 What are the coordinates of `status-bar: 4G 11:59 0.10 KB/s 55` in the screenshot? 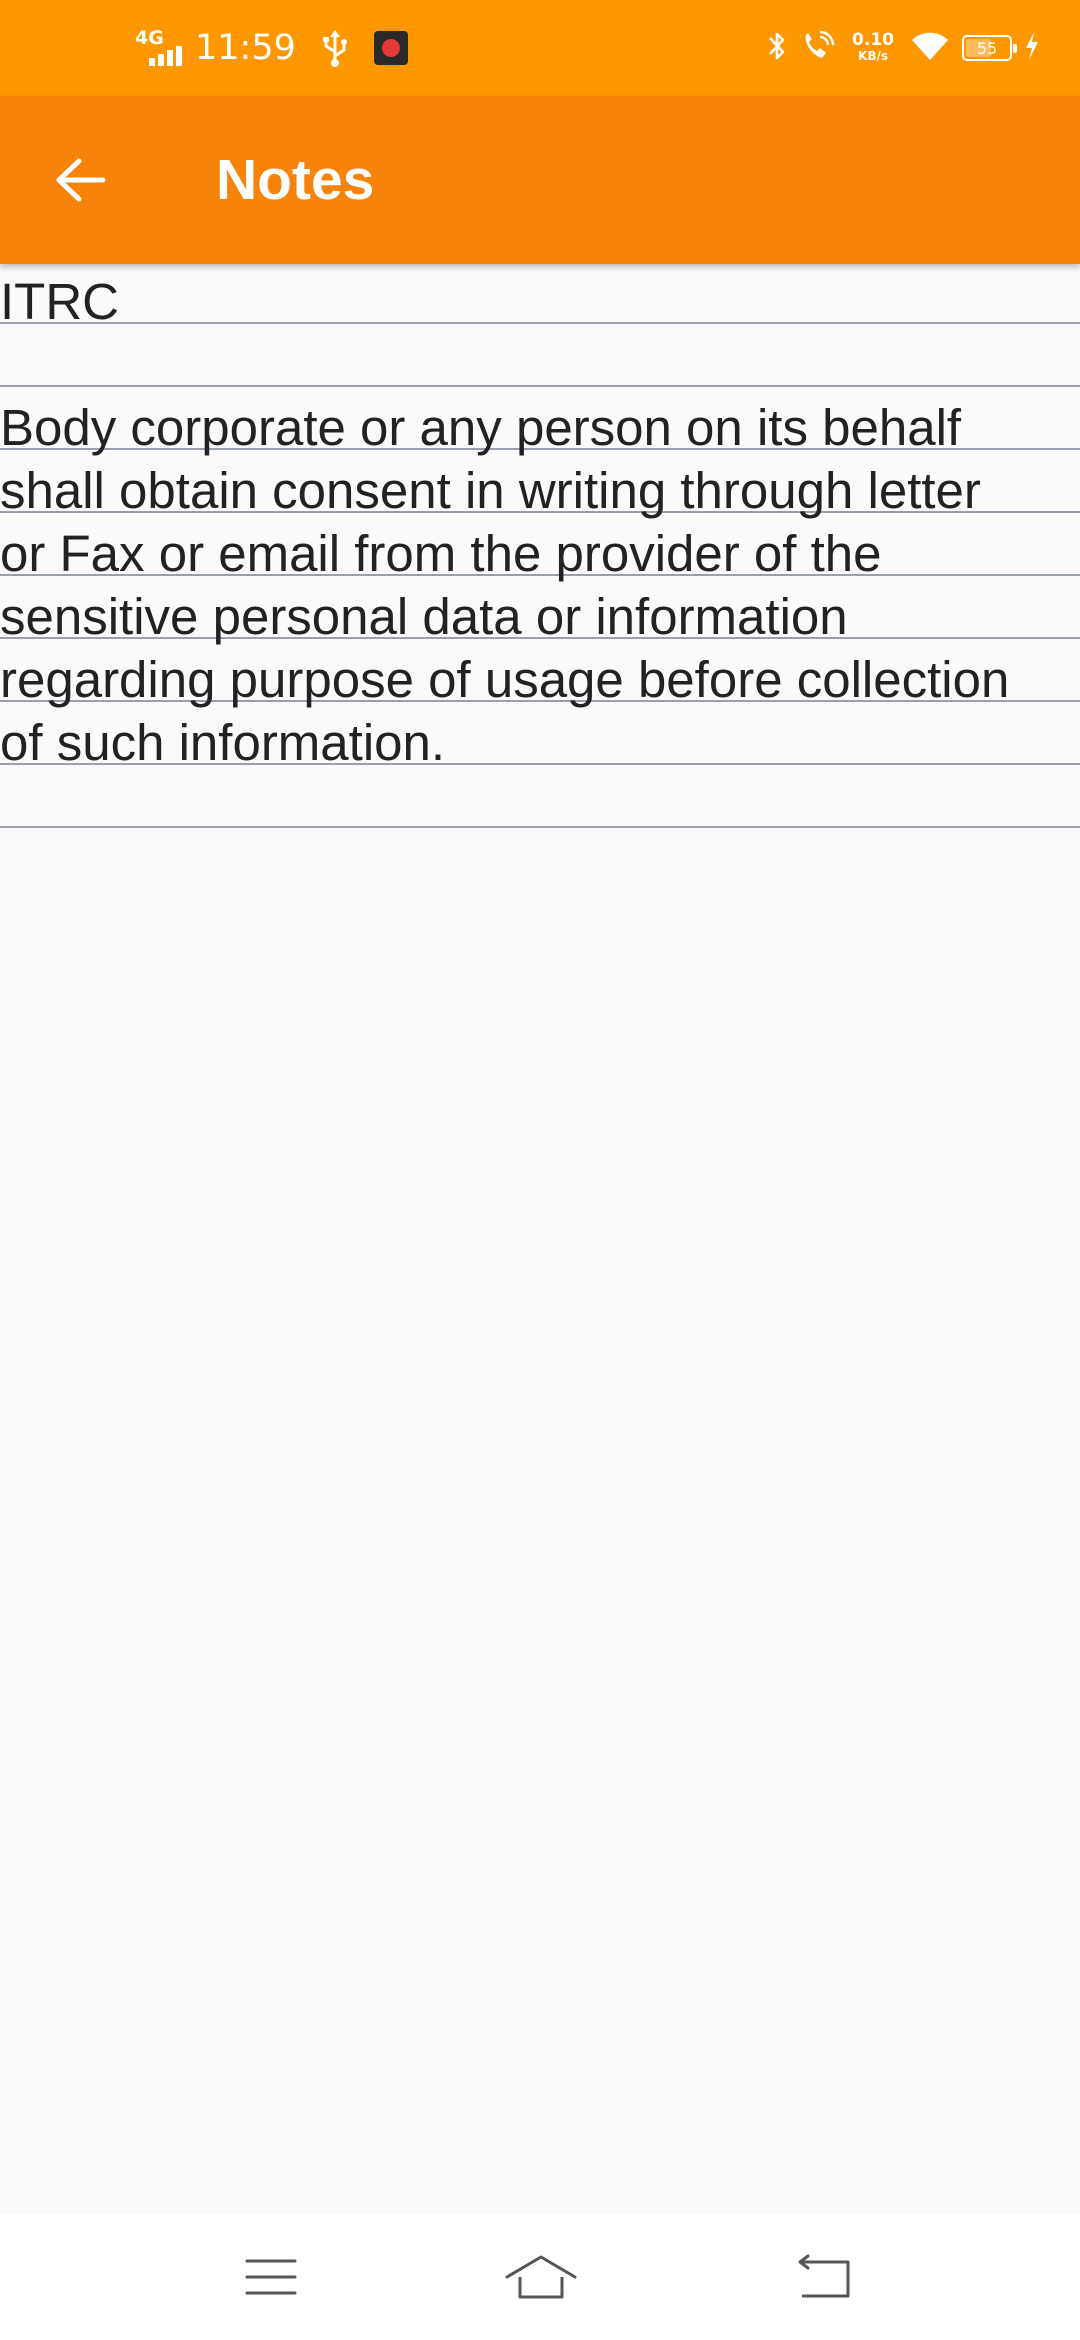 It's located at (540, 48).